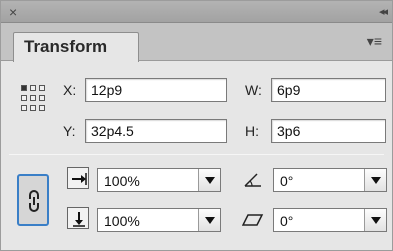 This screenshot has width=393, height=251. I want to click on scale-x-arrow-icon, so click(78, 178).